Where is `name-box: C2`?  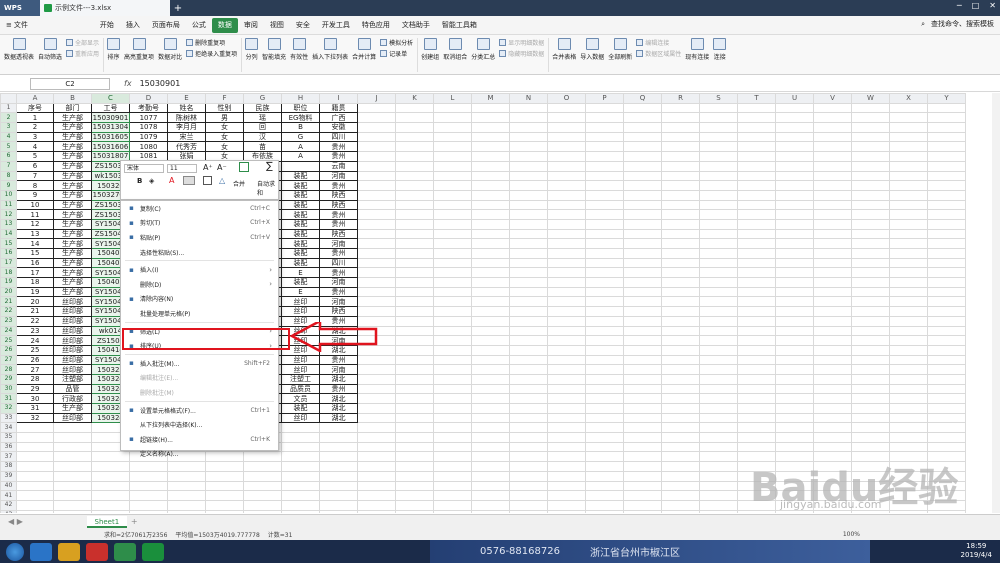 name-box: C2 is located at coordinates (70, 83).